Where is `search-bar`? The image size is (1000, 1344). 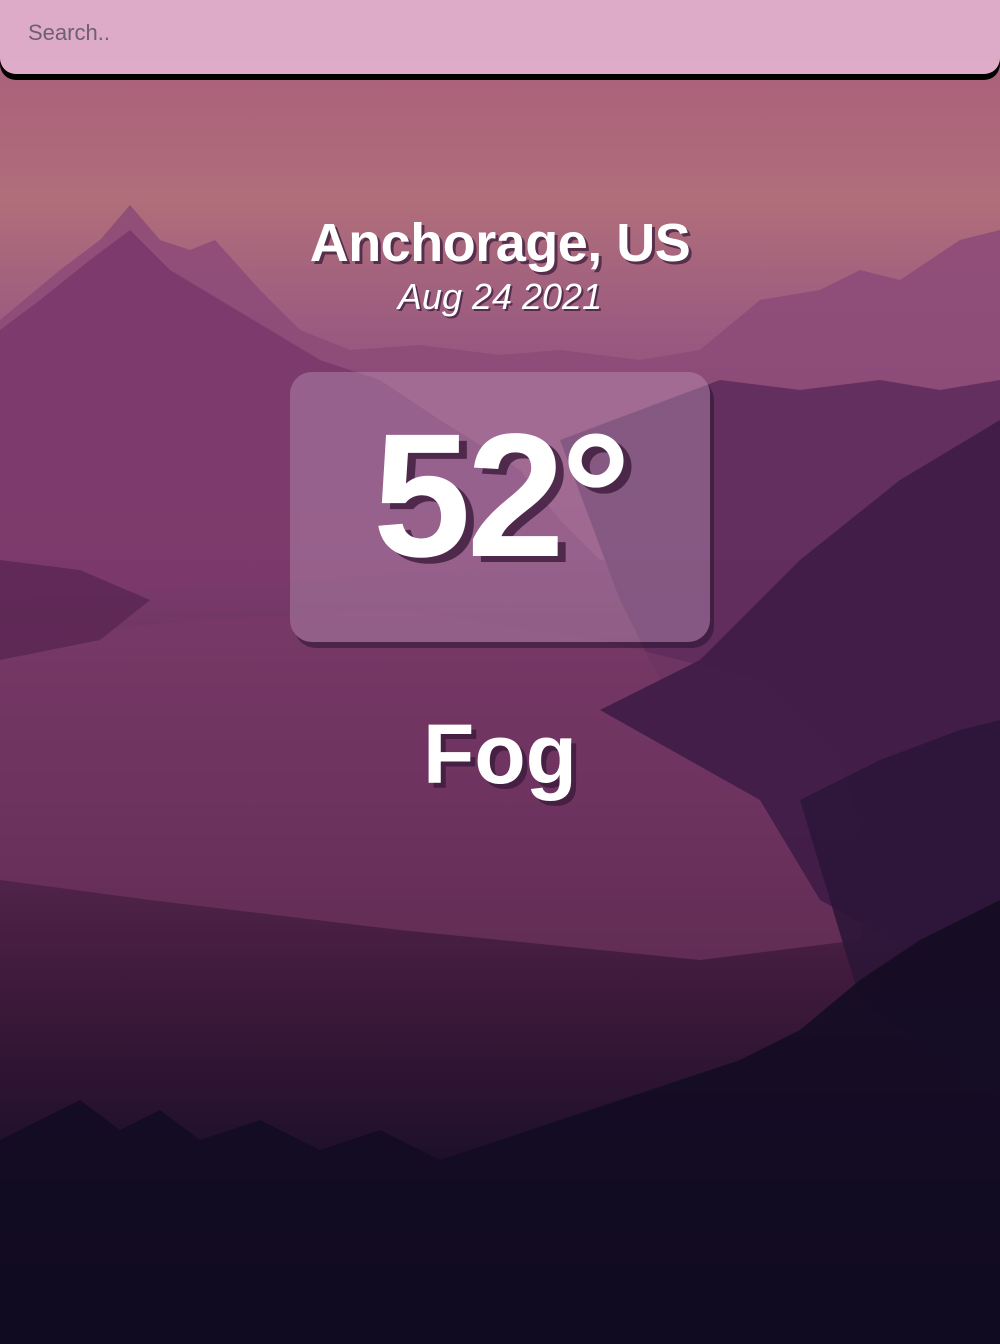
search-bar is located at coordinates (500, 37).